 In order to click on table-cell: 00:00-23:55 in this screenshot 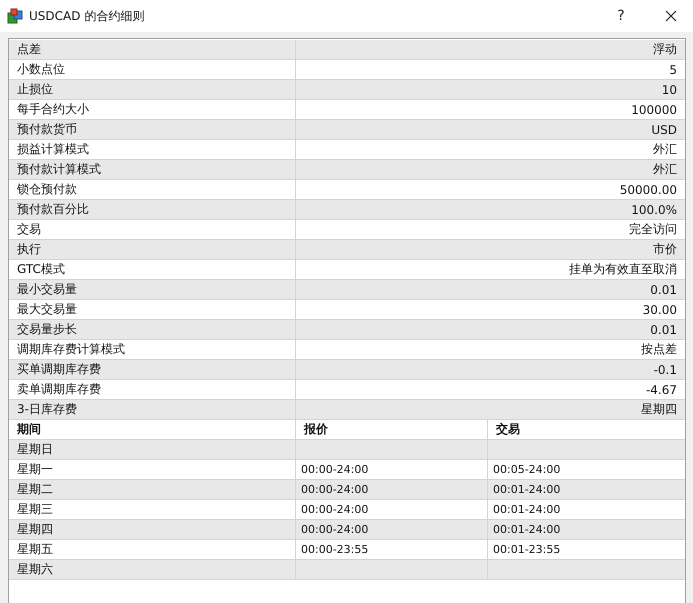, I will do `click(334, 549)`.